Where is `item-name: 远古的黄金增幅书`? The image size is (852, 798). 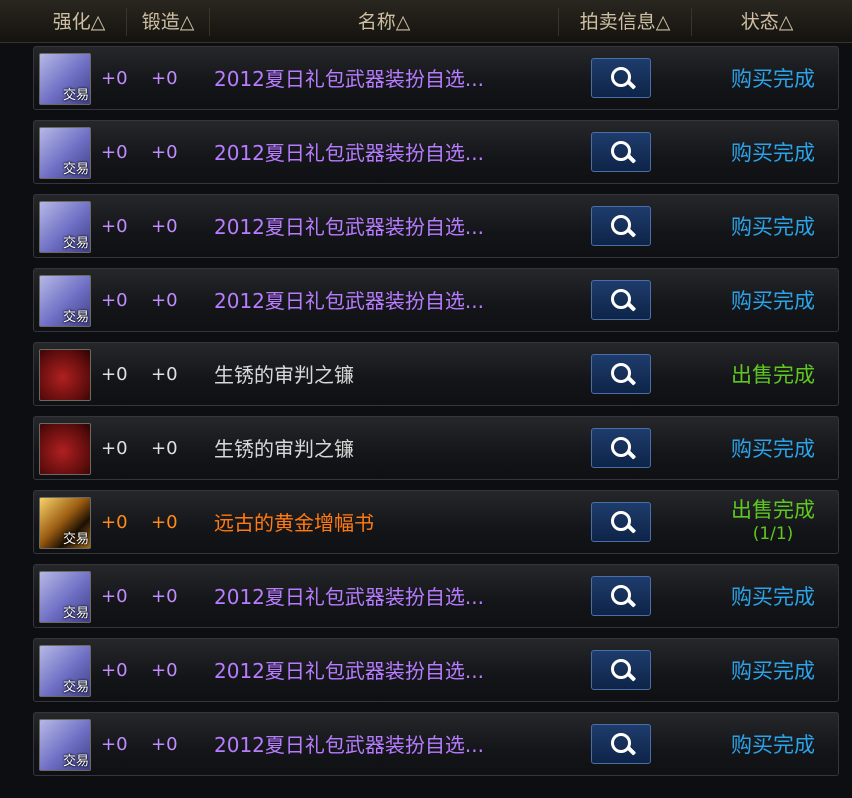
item-name: 远古的黄金增幅书 is located at coordinates (294, 523).